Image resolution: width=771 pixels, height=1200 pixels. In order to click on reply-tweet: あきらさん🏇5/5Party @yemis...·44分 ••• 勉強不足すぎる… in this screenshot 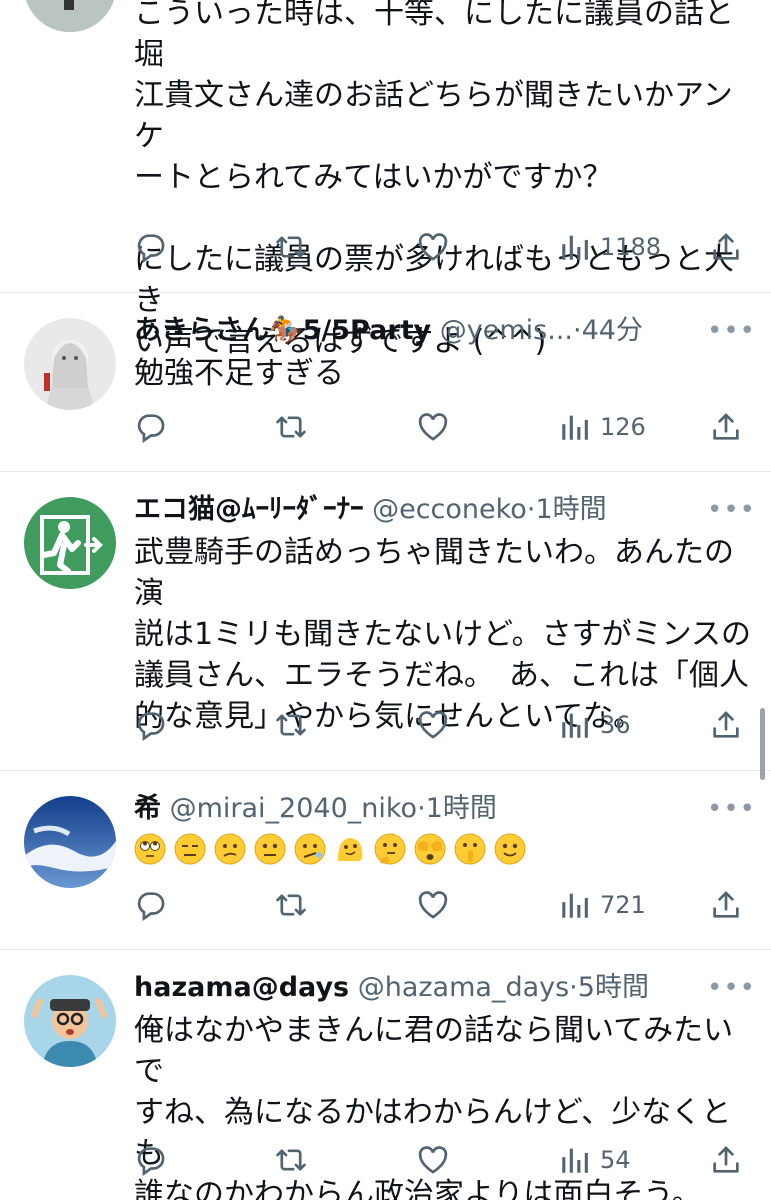, I will do `click(385, 382)`.